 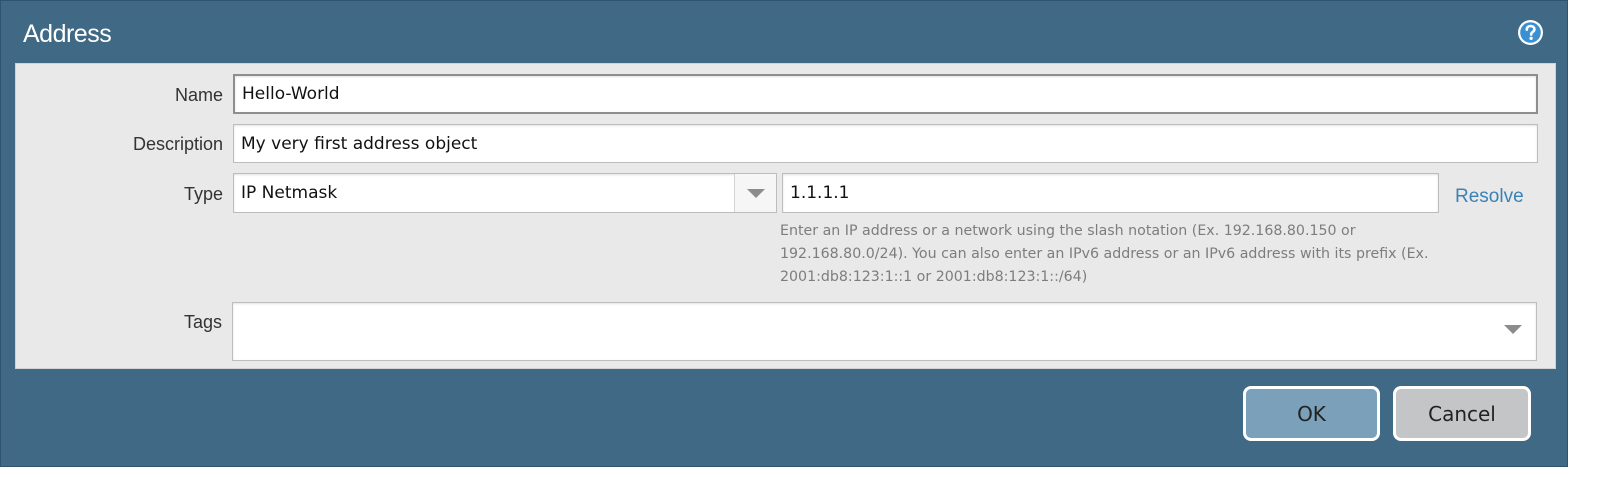 What do you see at coordinates (505, 193) in the screenshot?
I see `type-select: IP Netmask` at bounding box center [505, 193].